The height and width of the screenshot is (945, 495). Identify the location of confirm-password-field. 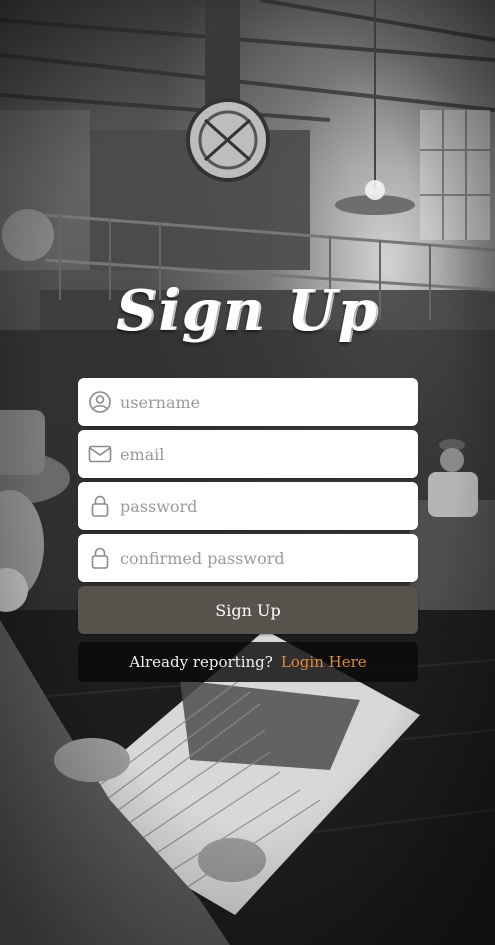
(248, 558).